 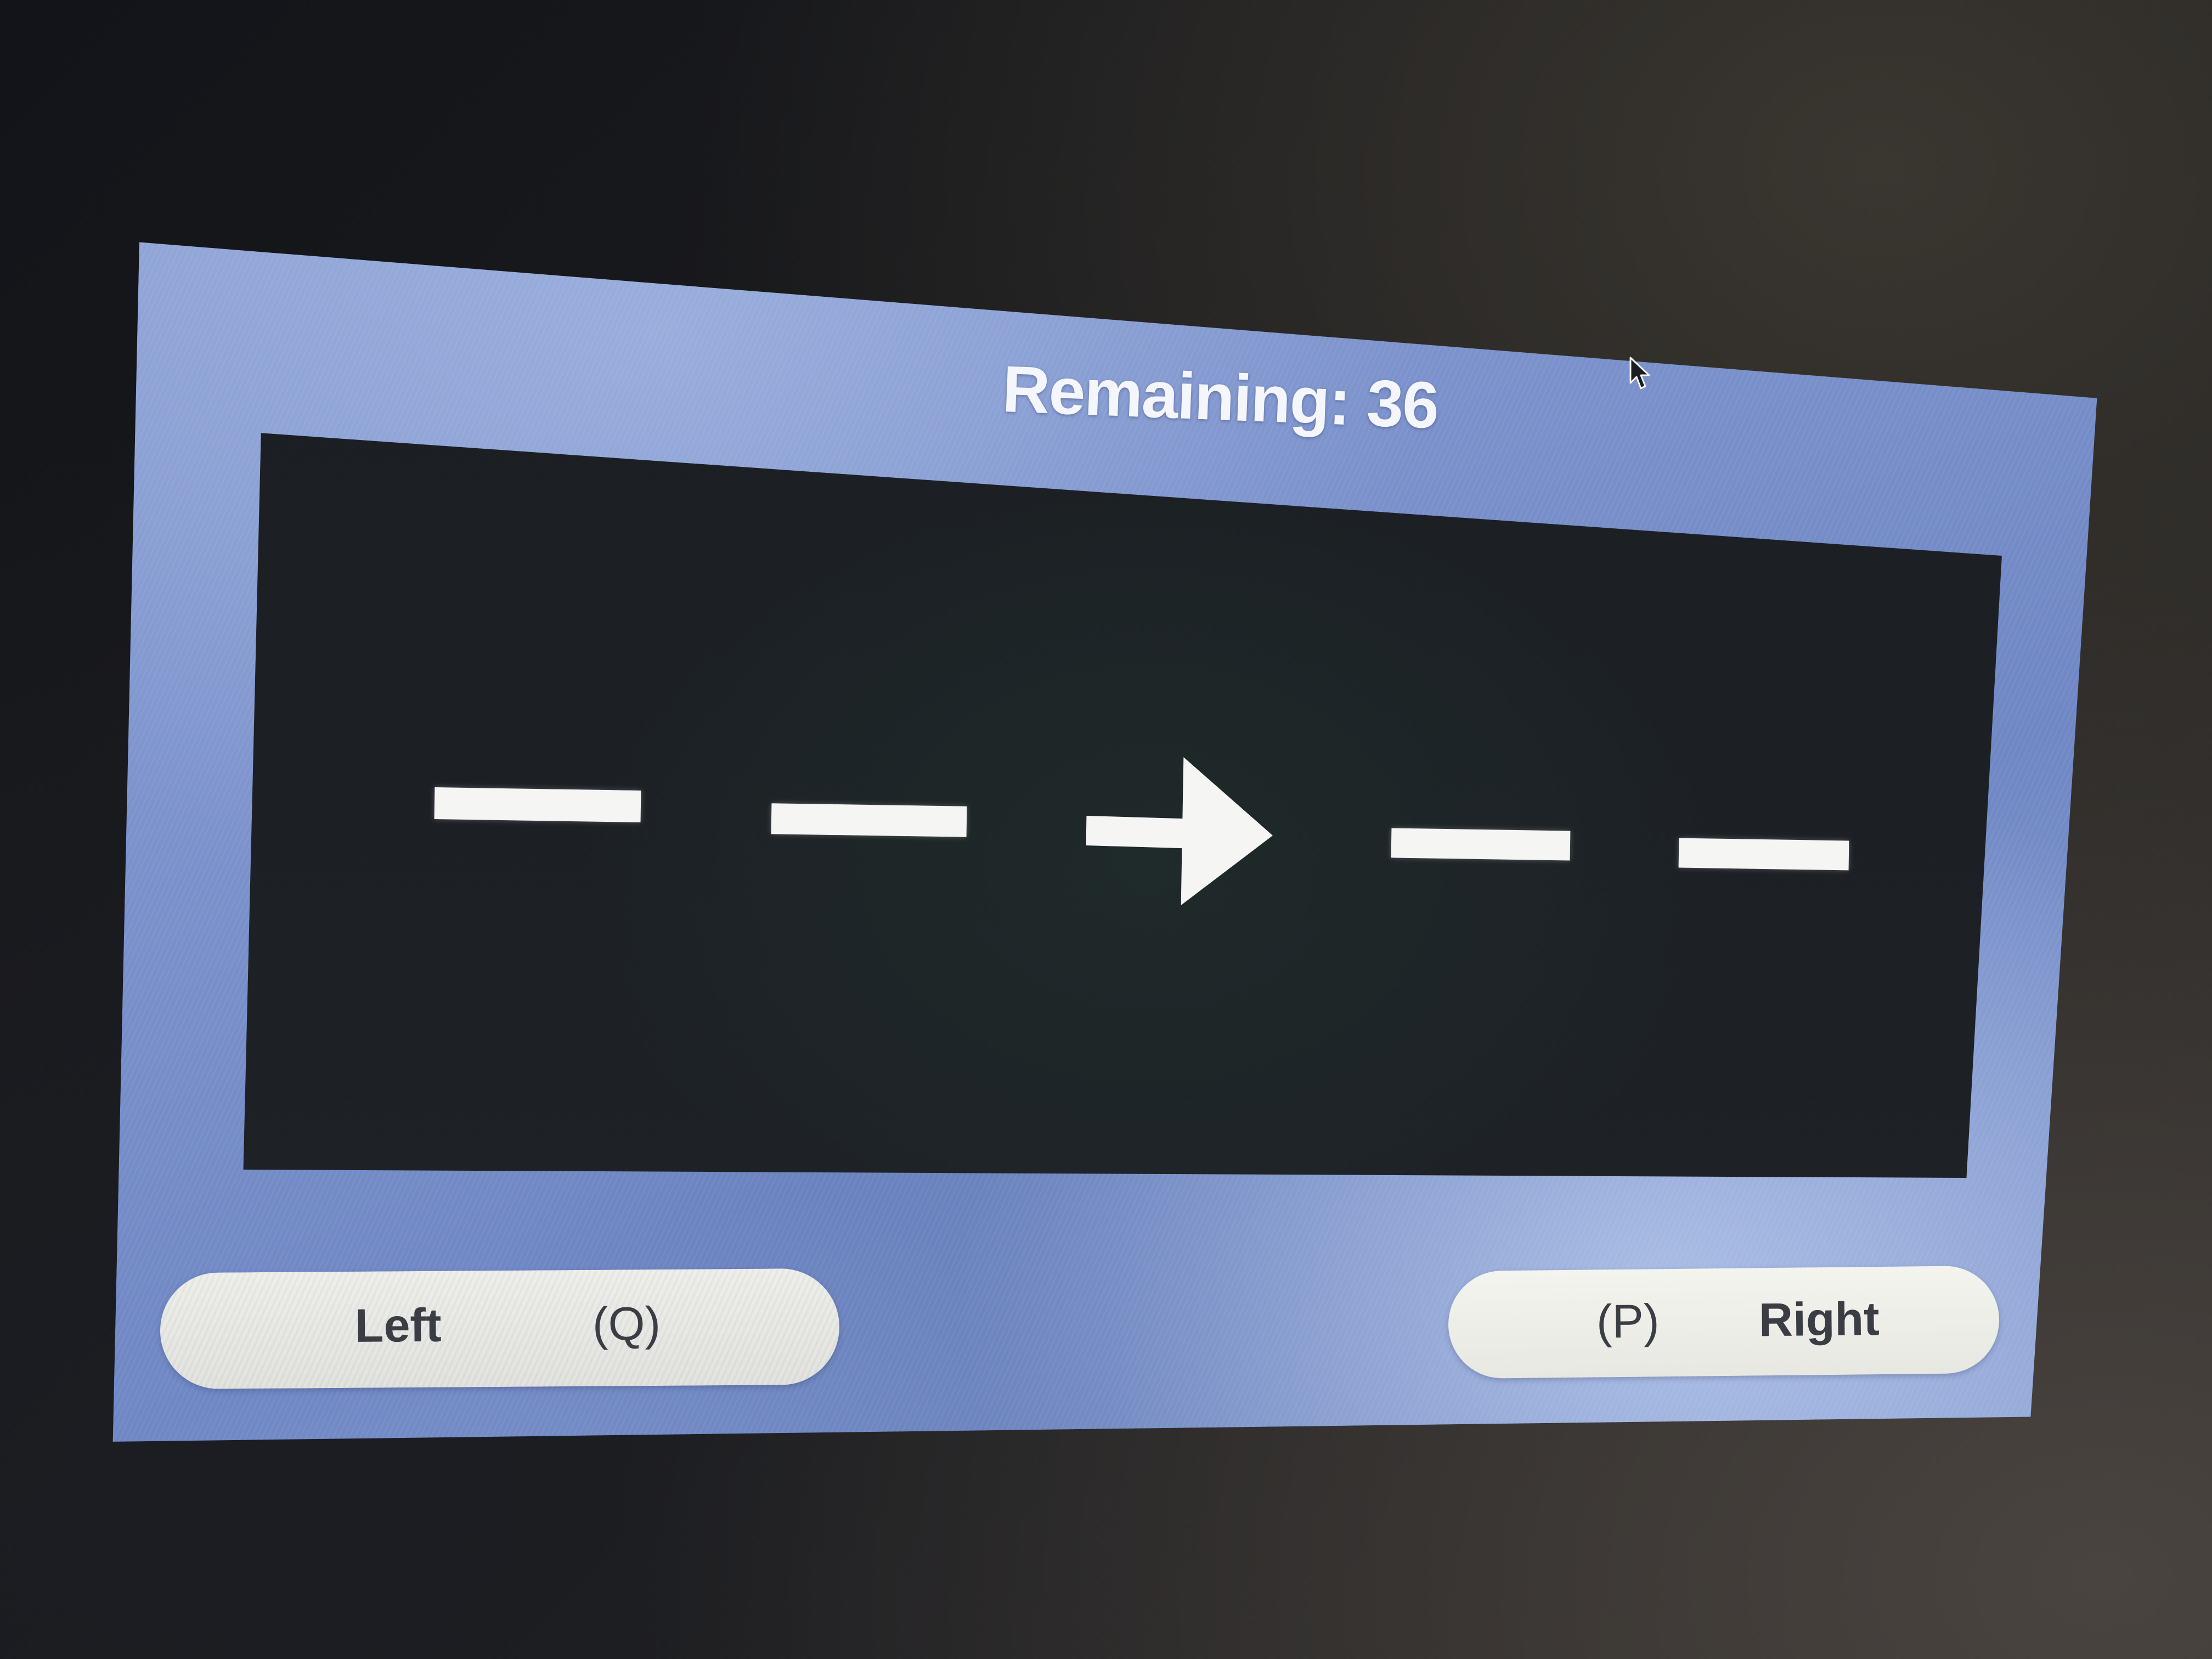 I want to click on remaining-counter: Remaining: 36, so click(x=1221, y=398).